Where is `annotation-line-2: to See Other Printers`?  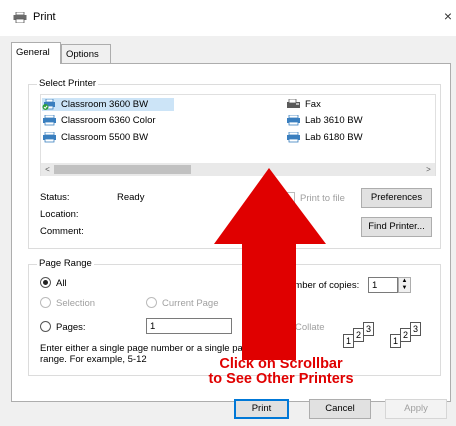
annotation-line-2: to See Other Printers is located at coordinates (281, 379).